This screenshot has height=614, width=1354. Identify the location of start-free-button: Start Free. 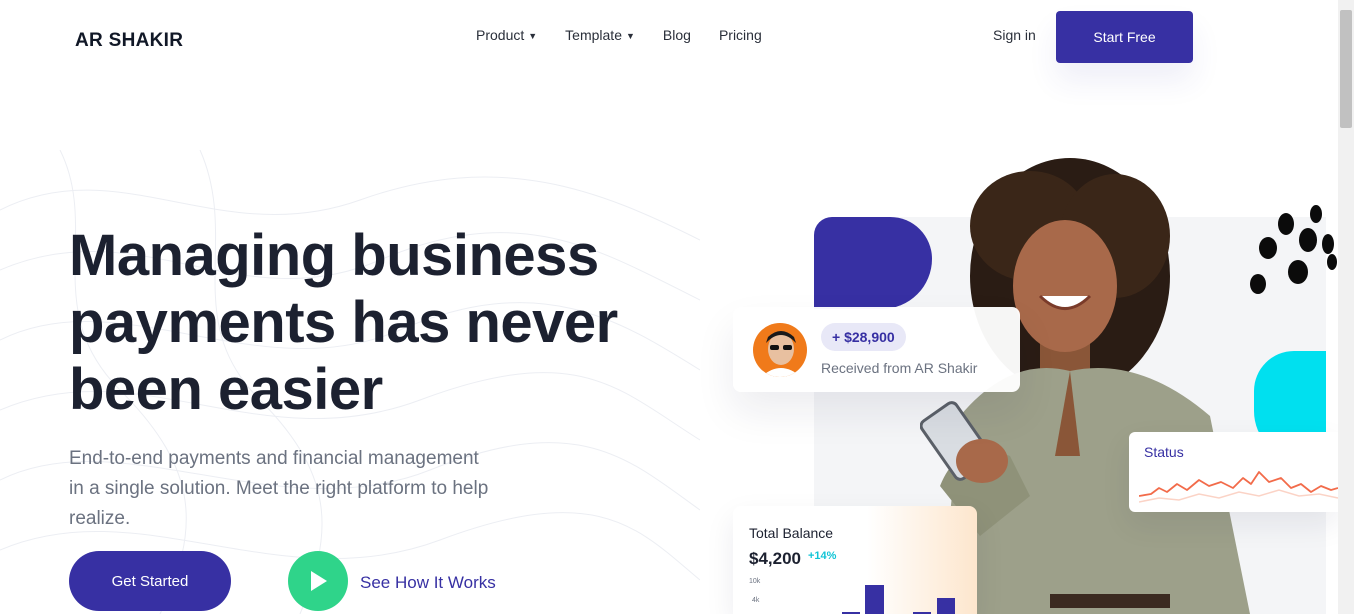
(1124, 37).